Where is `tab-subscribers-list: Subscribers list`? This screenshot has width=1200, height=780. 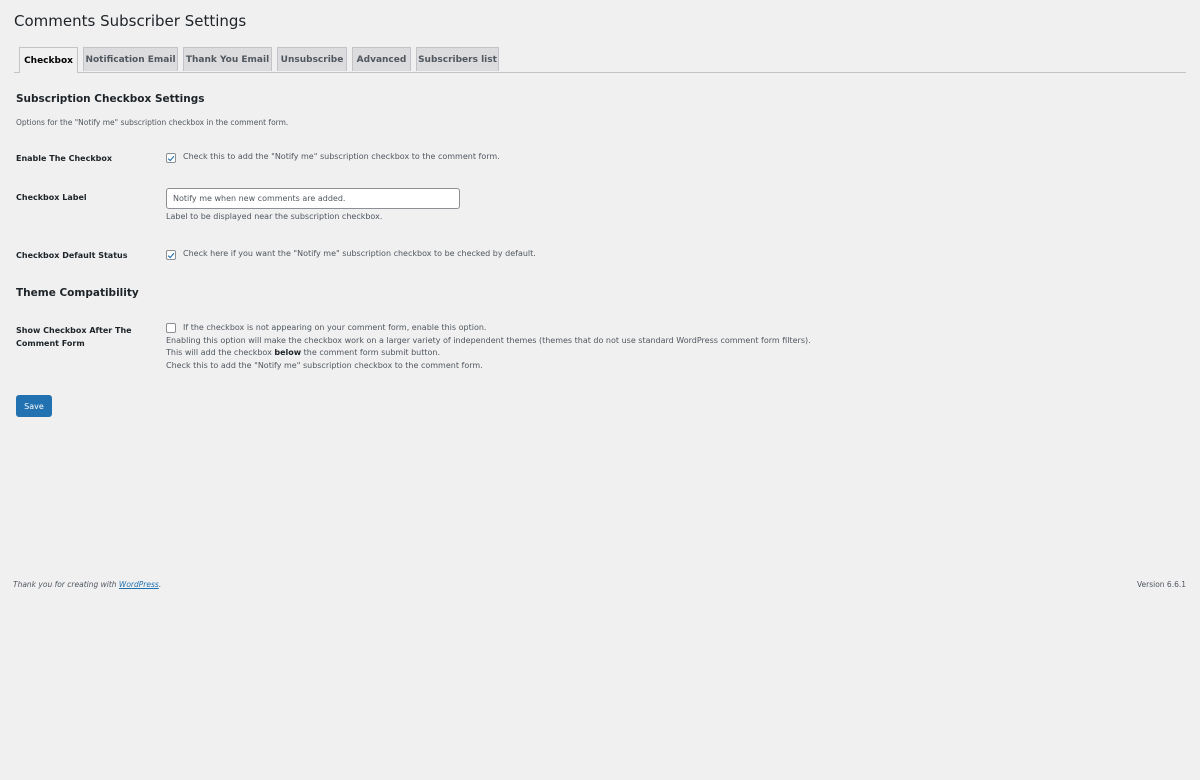
tab-subscribers-list: Subscribers list is located at coordinates (457, 59).